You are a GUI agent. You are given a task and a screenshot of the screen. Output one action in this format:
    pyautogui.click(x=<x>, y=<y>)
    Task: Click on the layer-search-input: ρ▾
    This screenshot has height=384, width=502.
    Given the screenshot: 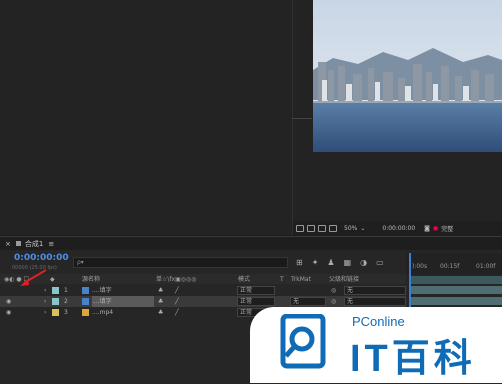 What is the action you would take?
    pyautogui.click(x=180, y=262)
    